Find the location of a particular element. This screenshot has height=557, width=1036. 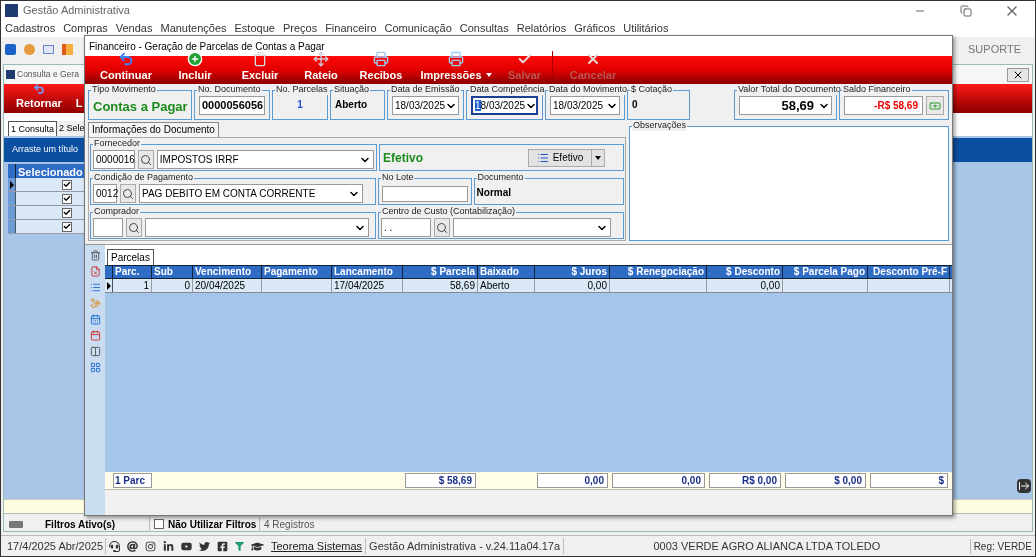

menu-item: Consultas is located at coordinates (484, 28).